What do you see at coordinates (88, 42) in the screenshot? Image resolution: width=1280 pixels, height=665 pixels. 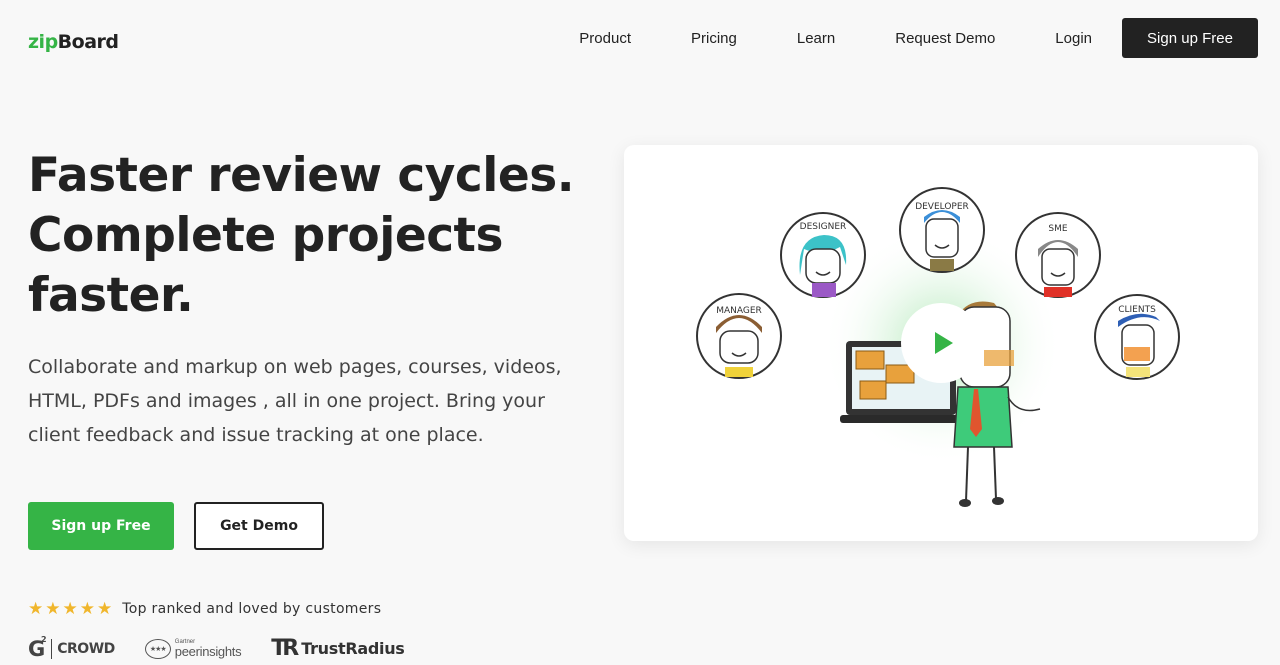 I see `logo-suffix: Board` at bounding box center [88, 42].